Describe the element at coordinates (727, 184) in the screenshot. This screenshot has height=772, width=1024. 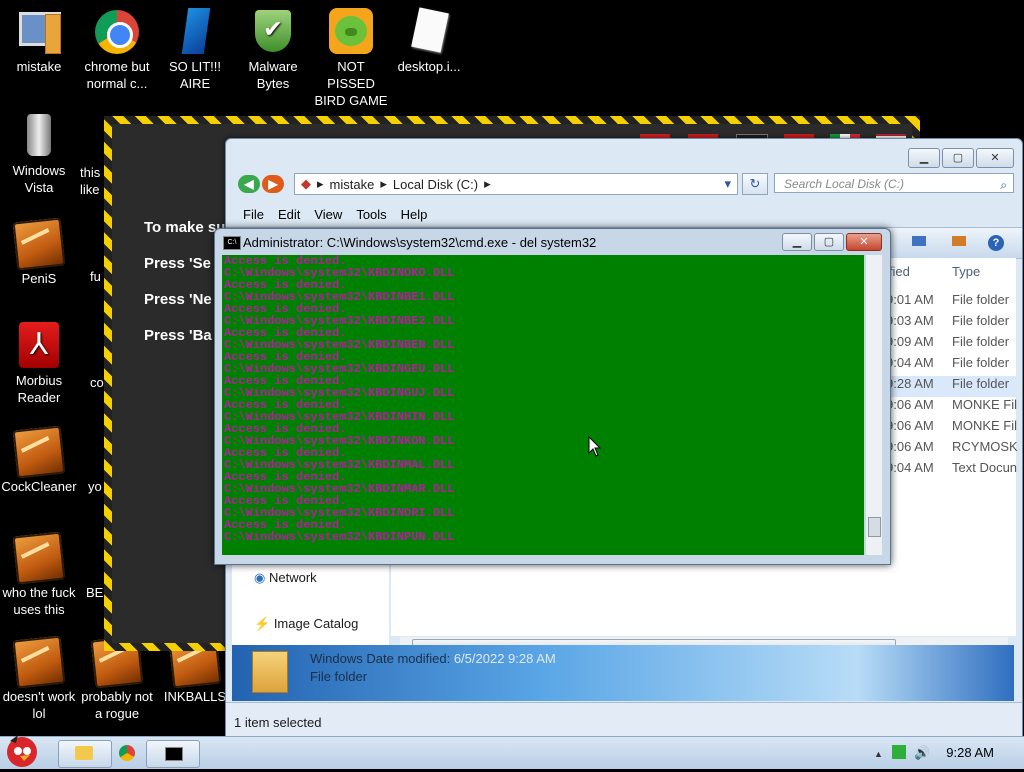
I see `dropdown-arrow-icon: ▾` at that location.